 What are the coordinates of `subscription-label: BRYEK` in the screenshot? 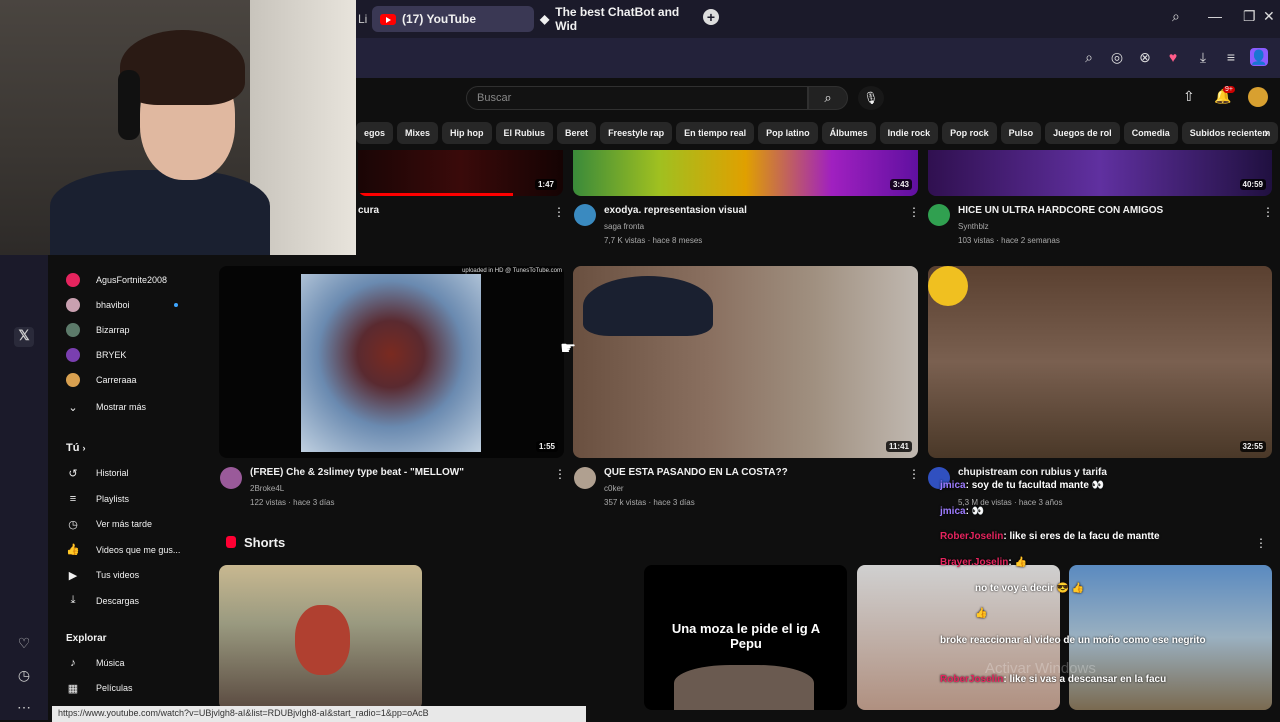 It's located at (111, 355).